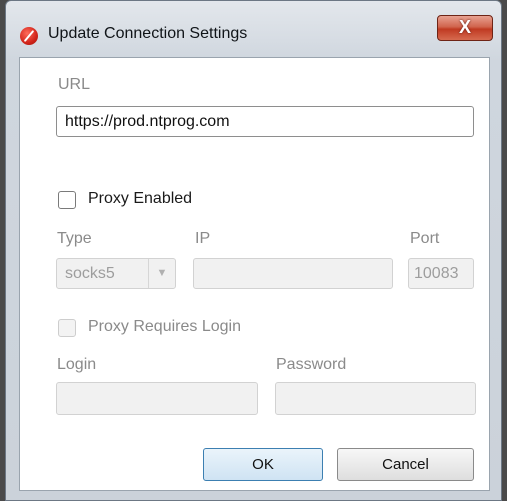 The image size is (507, 501). Describe the element at coordinates (164, 326) in the screenshot. I see `proxy-requires-login-label: Proxy Requires Login` at that location.